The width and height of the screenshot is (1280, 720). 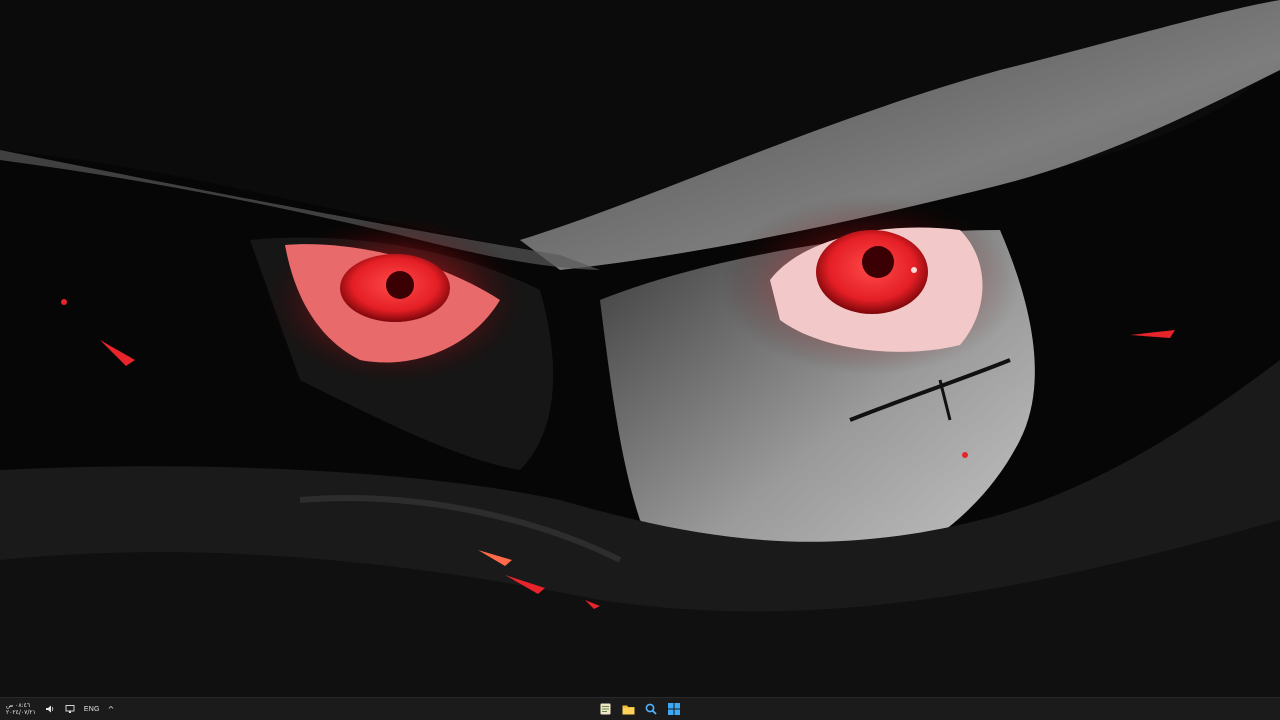 What do you see at coordinates (21, 712) in the screenshot?
I see `clock-date: ٢٠٢٤/٠٧/٢١` at bounding box center [21, 712].